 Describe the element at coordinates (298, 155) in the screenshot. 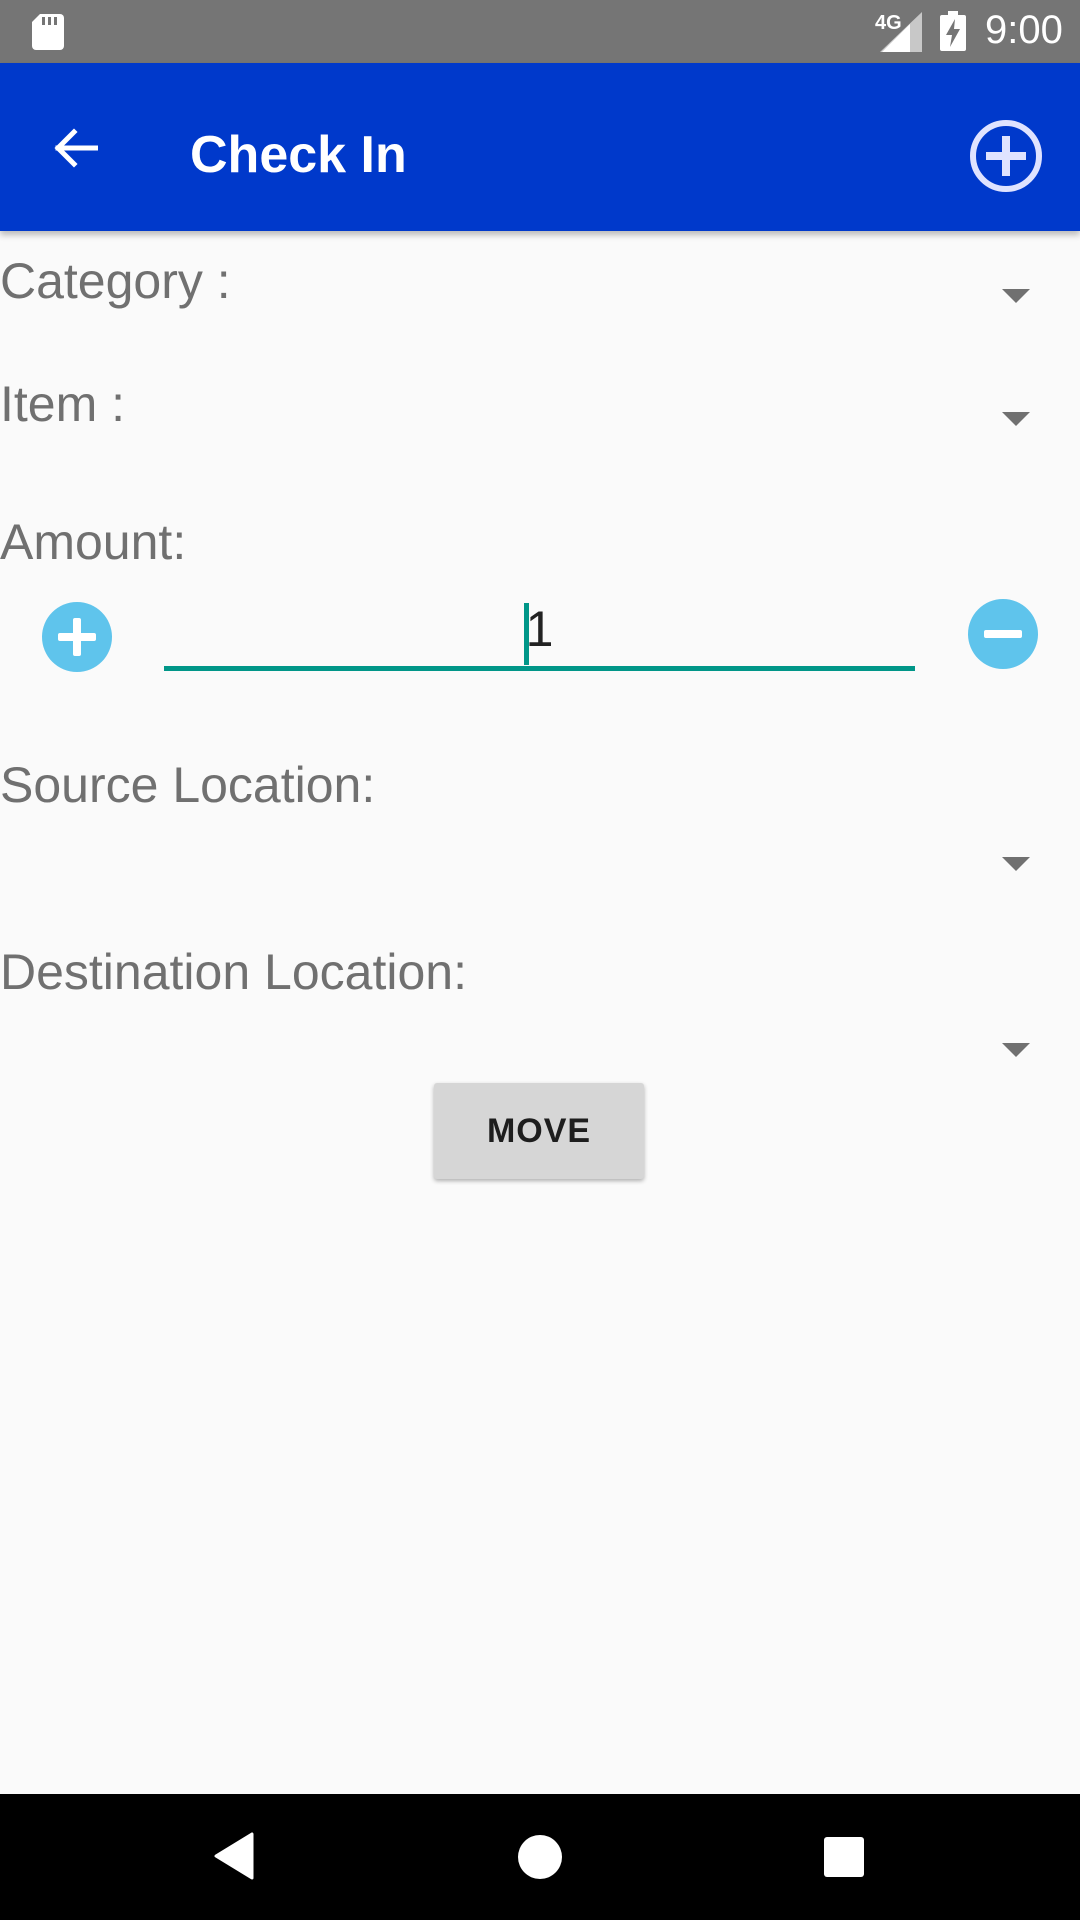

I see `page-title: Check In` at that location.